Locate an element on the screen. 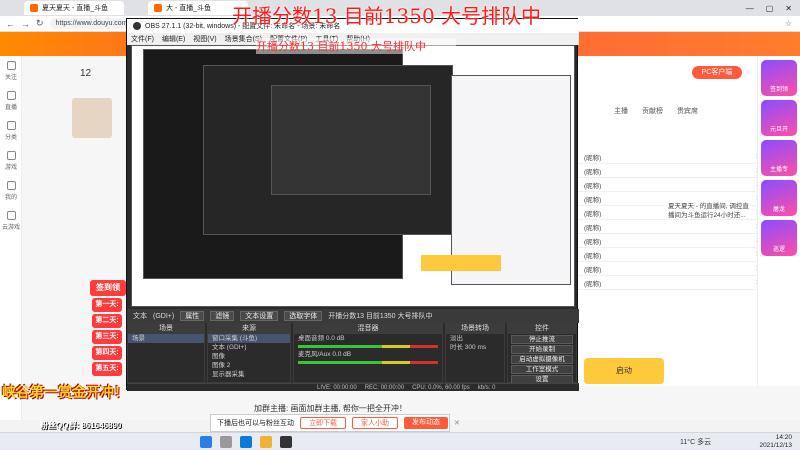 The height and width of the screenshot is (450, 800). promo-day: 第一天: is located at coordinates (107, 305).